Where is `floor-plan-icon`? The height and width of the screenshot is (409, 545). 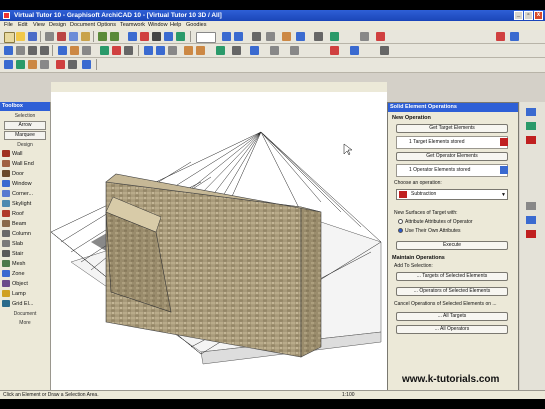
floor-plan-icon is located at coordinates (8, 64).